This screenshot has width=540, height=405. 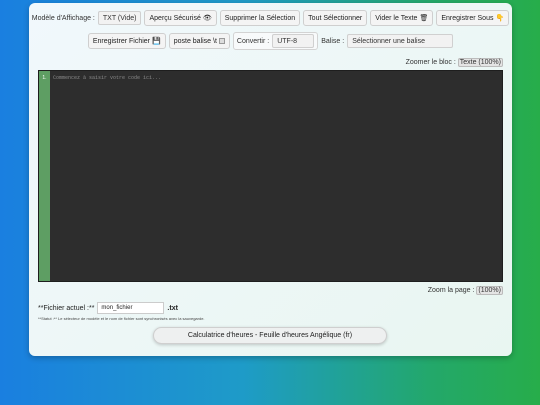 I want to click on enregistrer-fichier-label: Enregistrer Fichier, so click(x=121, y=41).